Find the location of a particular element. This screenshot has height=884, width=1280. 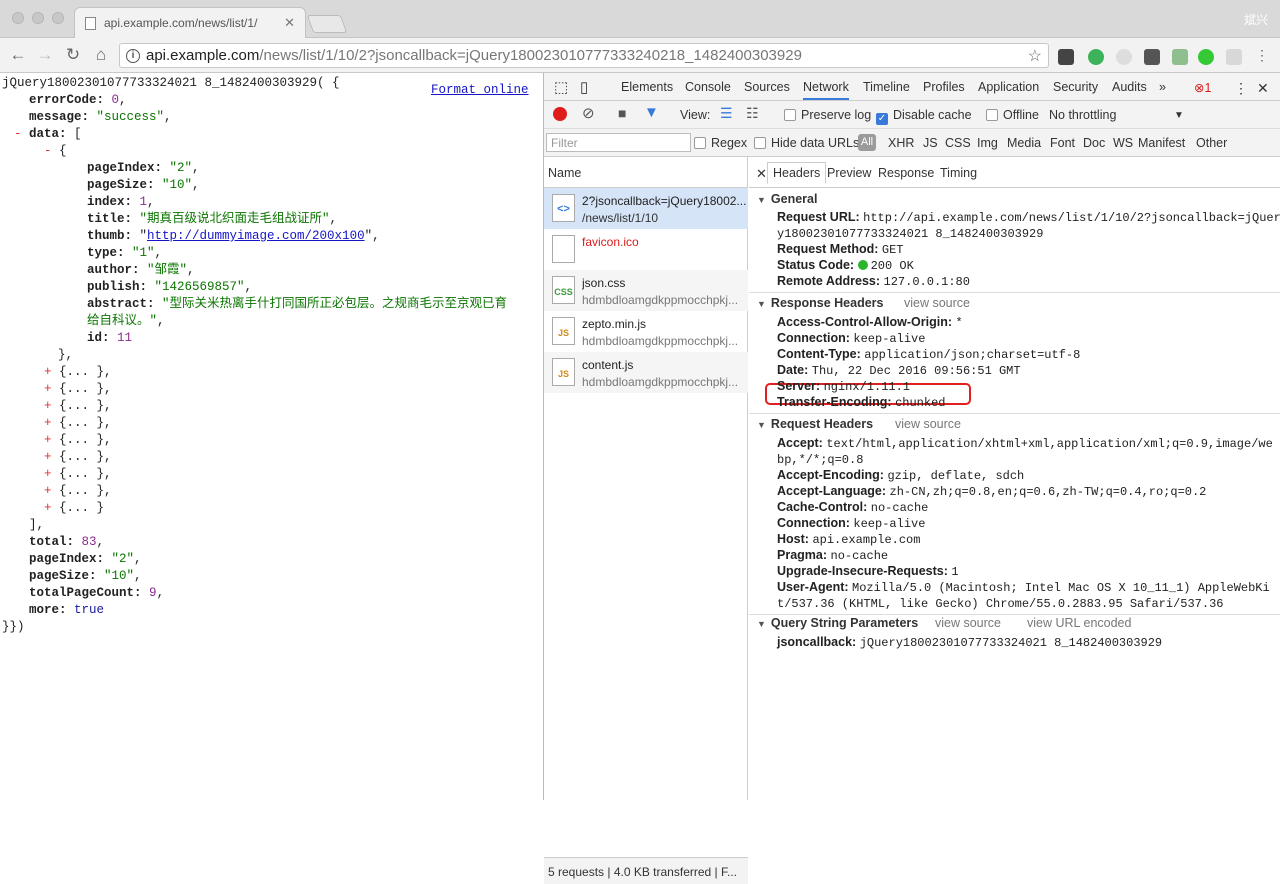

hide-data-urls-checkbox: Hide data URLs is located at coordinates (806, 143).